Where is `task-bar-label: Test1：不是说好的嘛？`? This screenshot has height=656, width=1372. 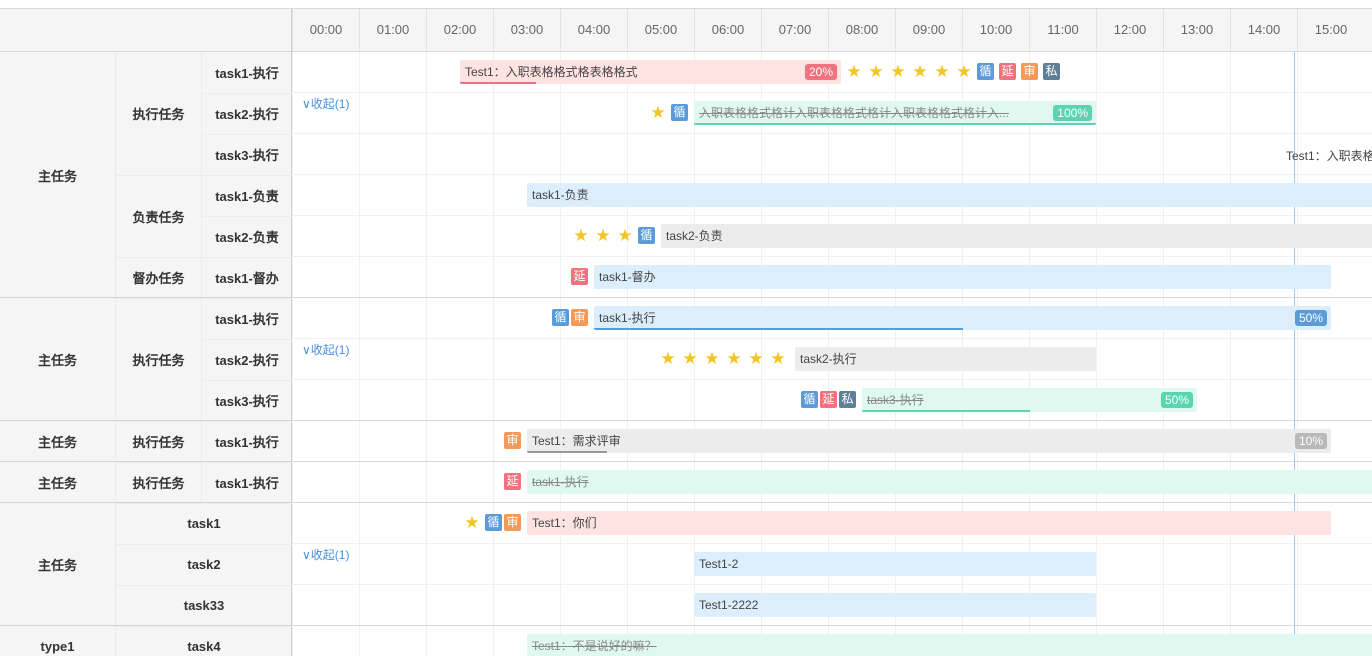
task-bar-label: Test1：不是说好的嘛？ is located at coordinates (594, 646).